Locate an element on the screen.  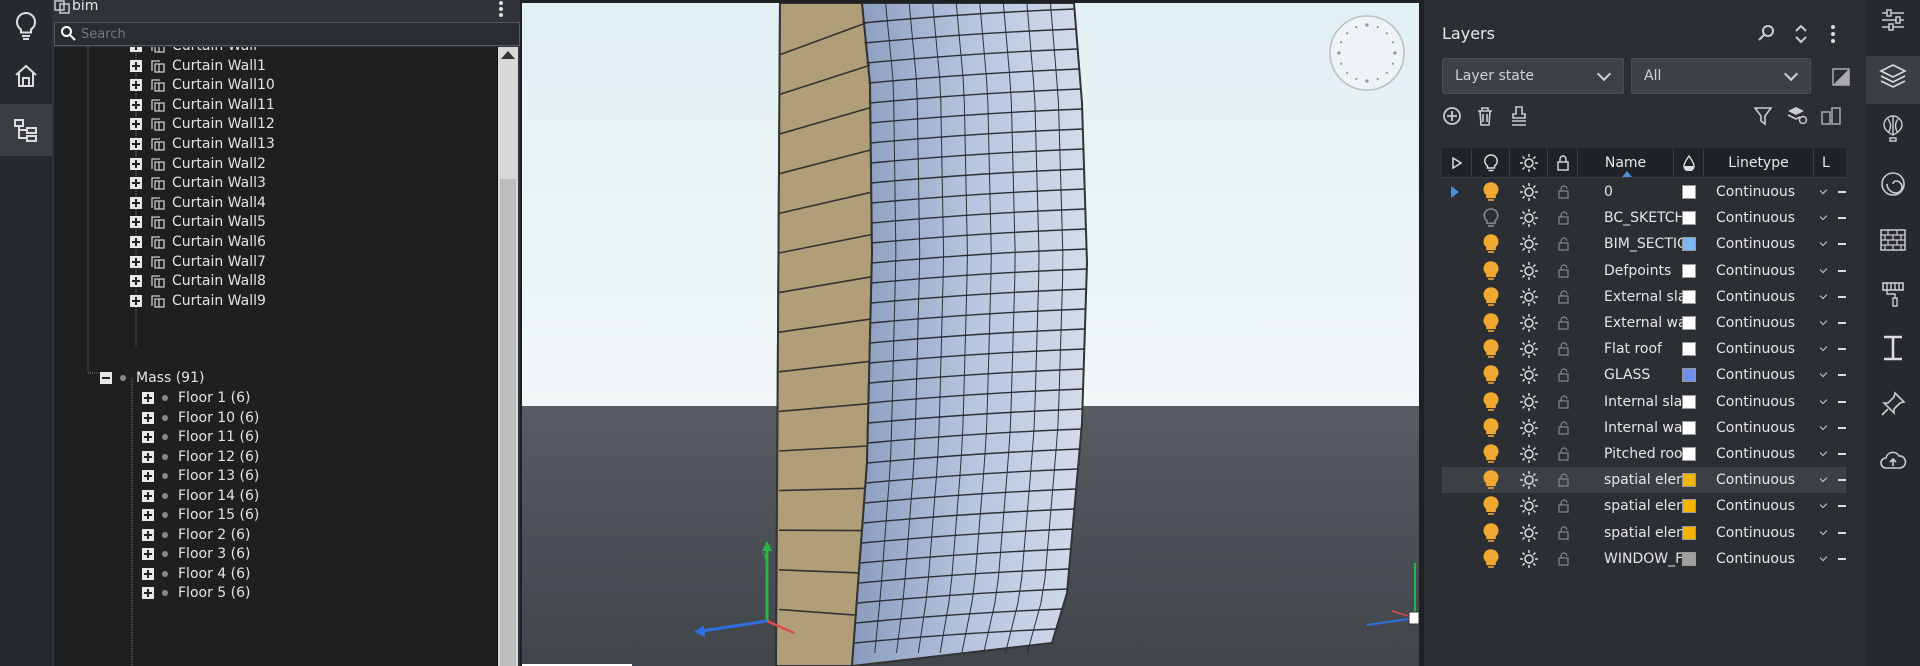
balloon-icon is located at coordinates (1893, 128).